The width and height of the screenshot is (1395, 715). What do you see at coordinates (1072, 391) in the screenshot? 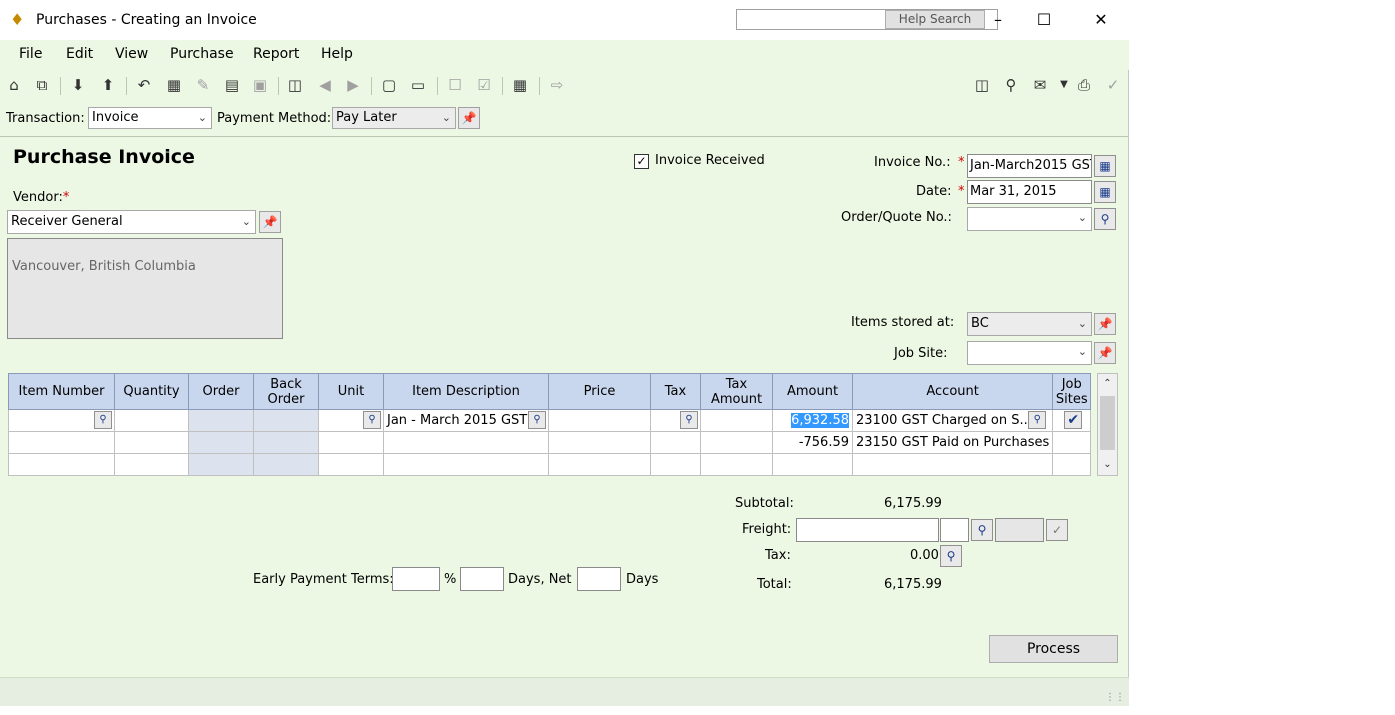
I see `col-job-sites: Job Sites` at bounding box center [1072, 391].